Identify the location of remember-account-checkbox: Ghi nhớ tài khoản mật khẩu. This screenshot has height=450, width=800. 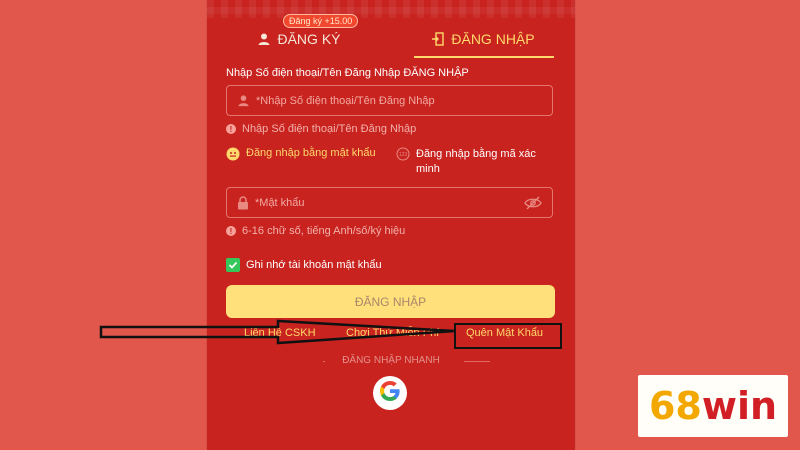
(304, 265).